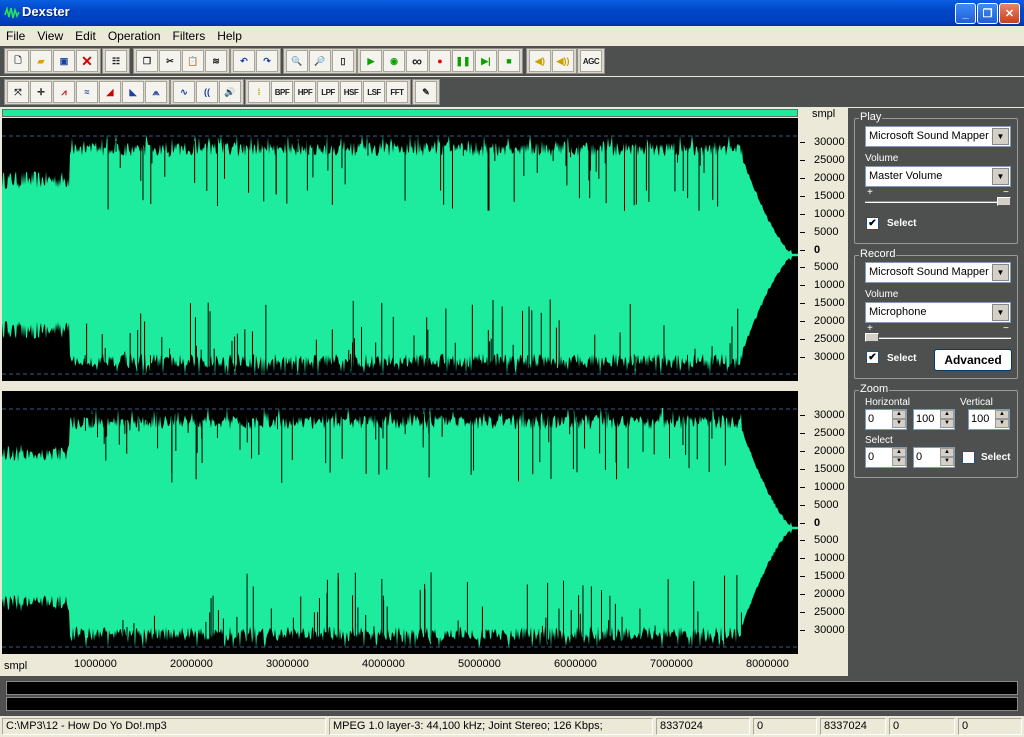 This screenshot has height=737, width=1024. What do you see at coordinates (973, 360) in the screenshot?
I see `advanced-button: Advanced` at bounding box center [973, 360].